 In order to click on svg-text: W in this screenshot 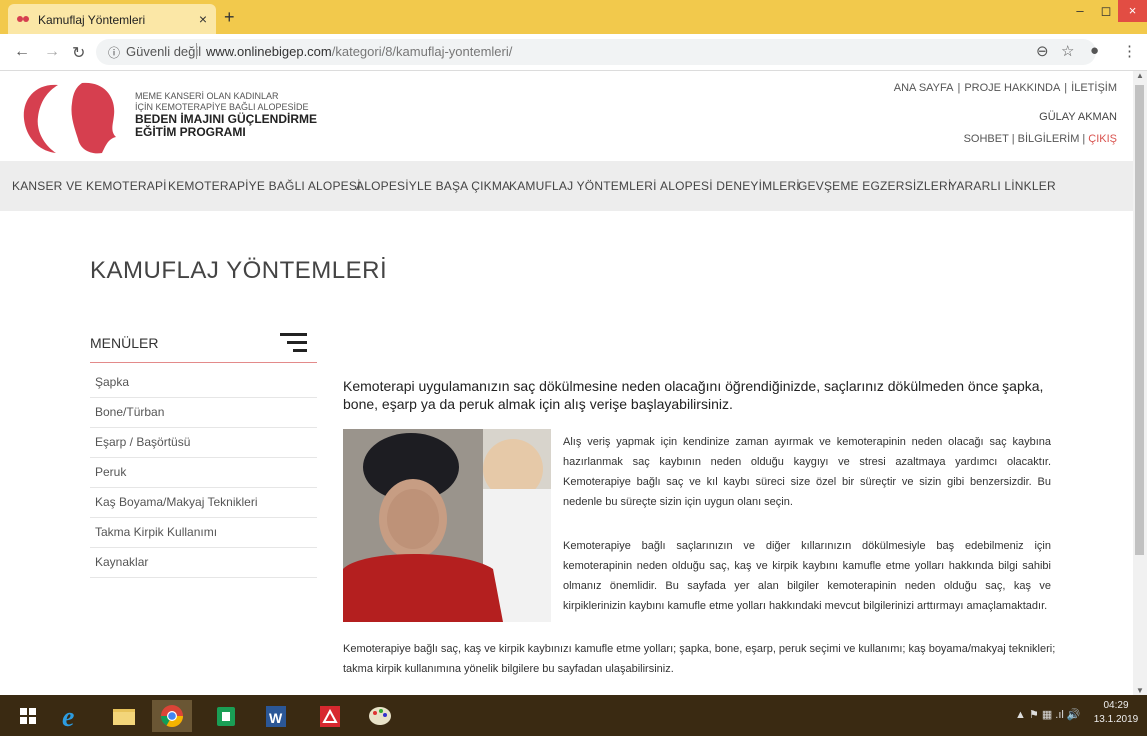, I will do `click(276, 718)`.